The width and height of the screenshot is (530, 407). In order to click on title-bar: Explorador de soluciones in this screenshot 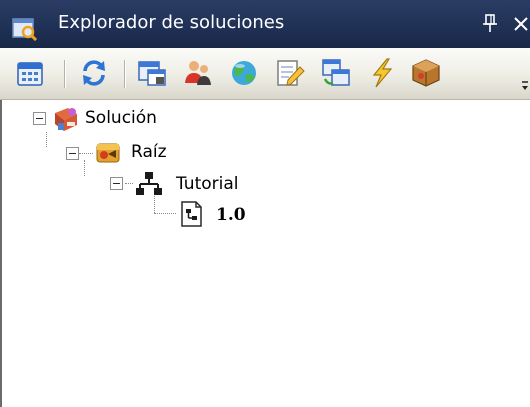, I will do `click(265, 24)`.